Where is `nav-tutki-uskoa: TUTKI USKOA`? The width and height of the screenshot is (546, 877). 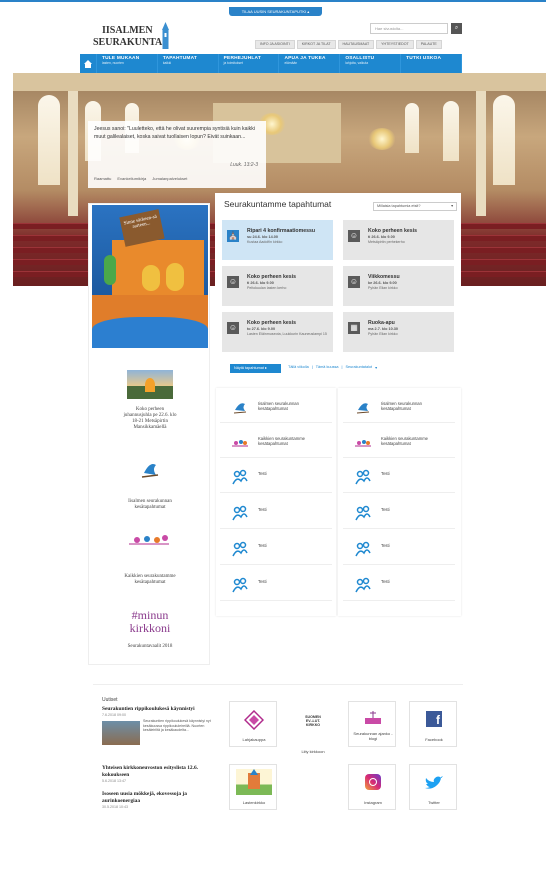
nav-tutki-uskoa: TUTKI USKOA is located at coordinates (431, 63).